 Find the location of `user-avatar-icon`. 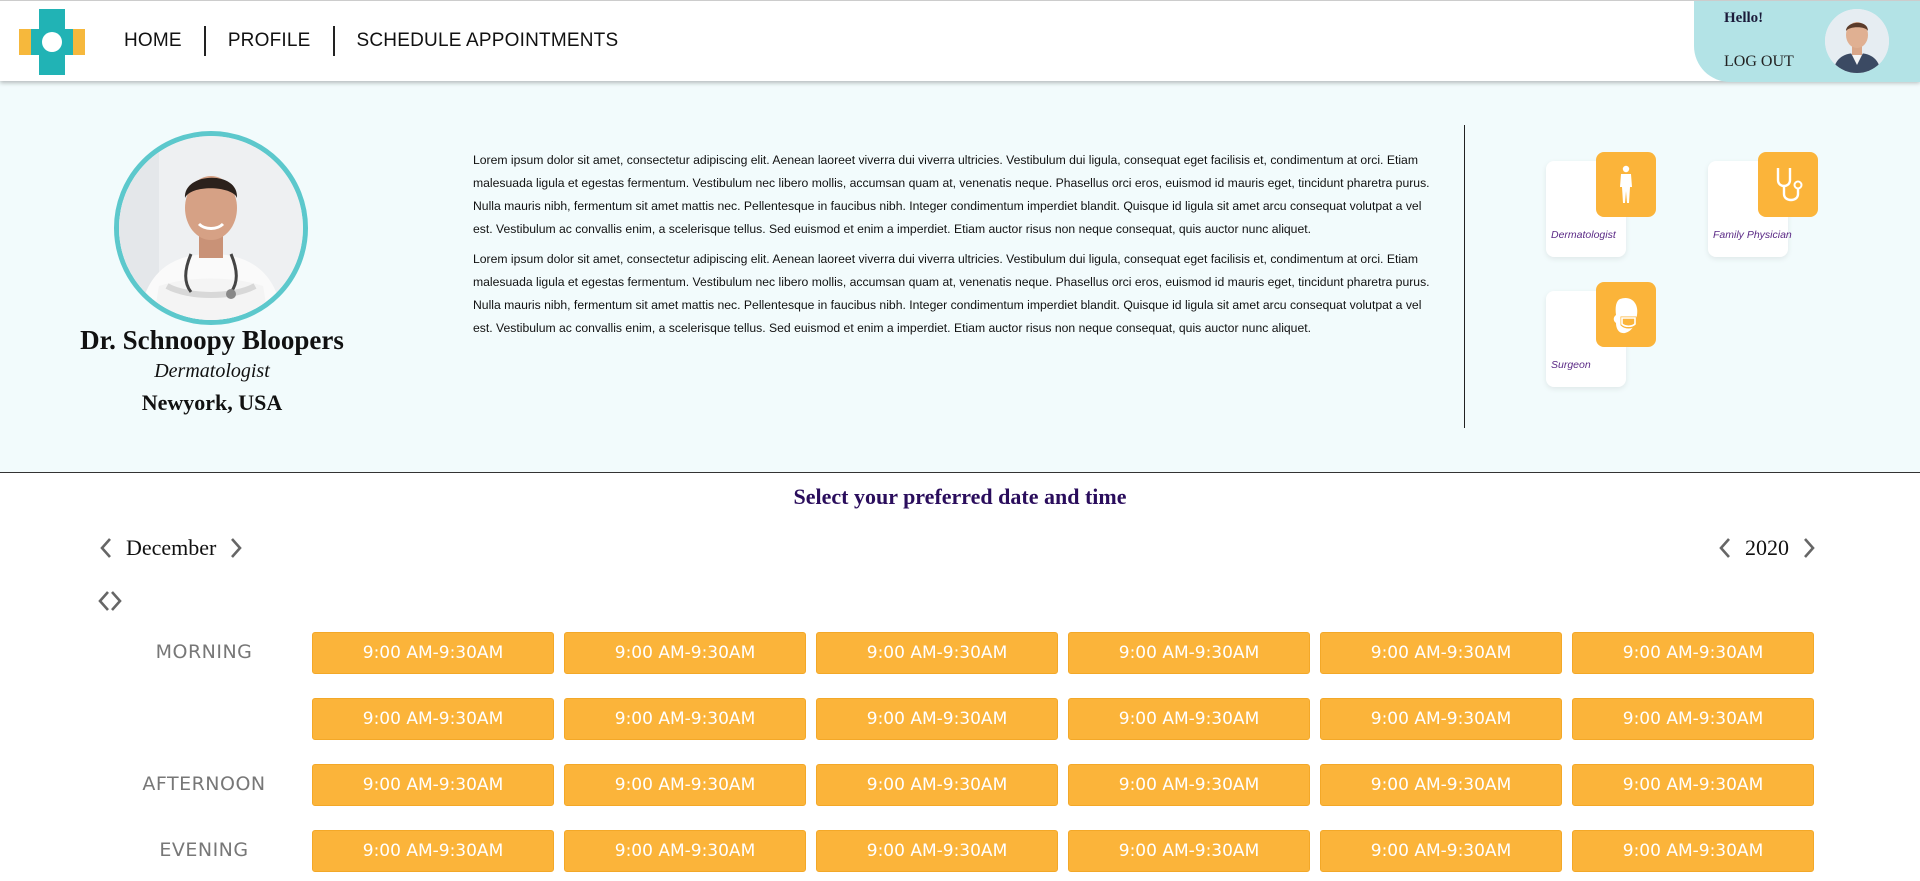

user-avatar-icon is located at coordinates (1857, 41).